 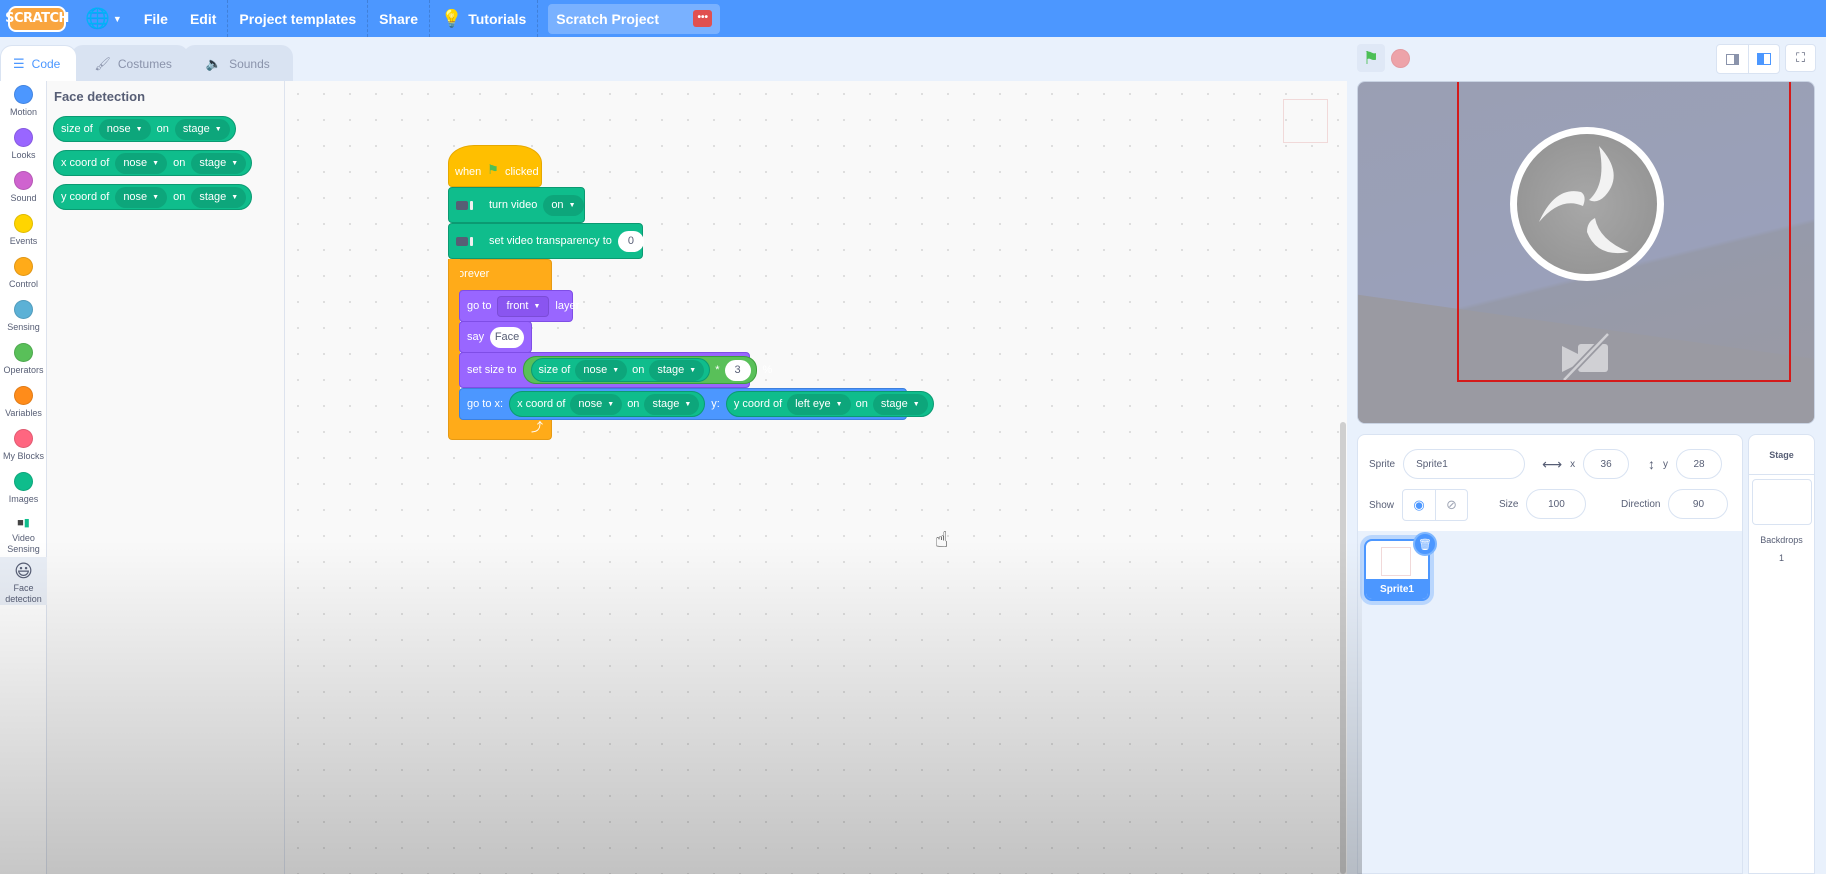 I want to click on project-templates-menu: Project templates, so click(x=297, y=18).